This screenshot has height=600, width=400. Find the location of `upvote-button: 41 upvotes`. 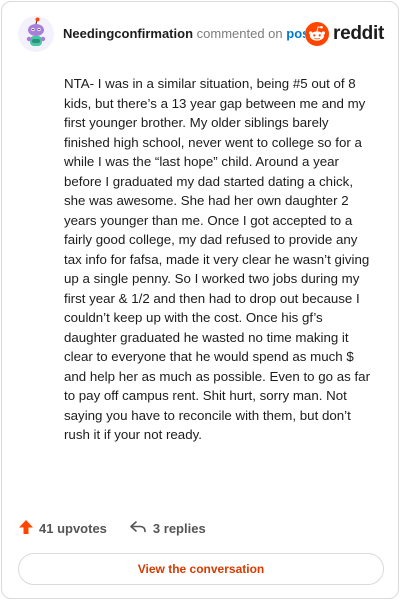

upvote-button: 41 upvotes is located at coordinates (62, 528).